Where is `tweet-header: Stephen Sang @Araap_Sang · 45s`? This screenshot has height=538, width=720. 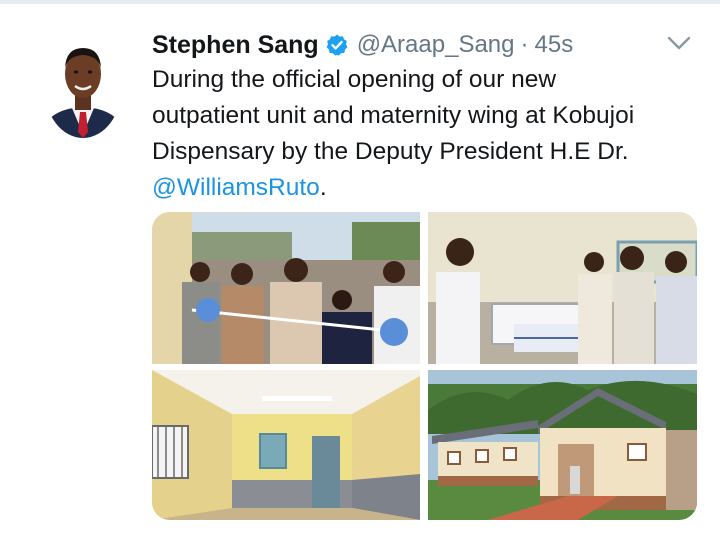
tweet-header: Stephen Sang @Araap_Sang · 45s is located at coordinates (362, 45).